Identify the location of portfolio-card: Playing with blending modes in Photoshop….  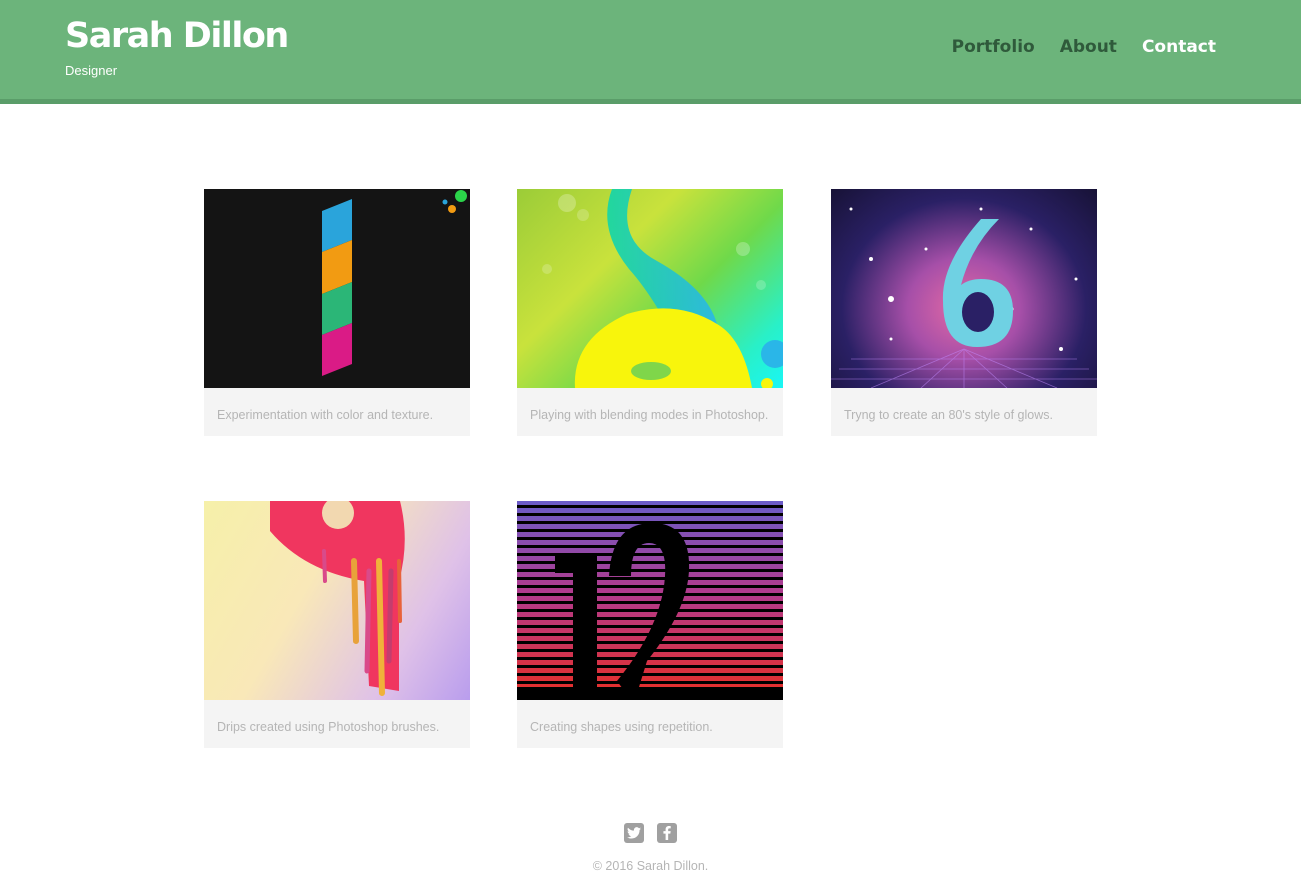
(650, 312).